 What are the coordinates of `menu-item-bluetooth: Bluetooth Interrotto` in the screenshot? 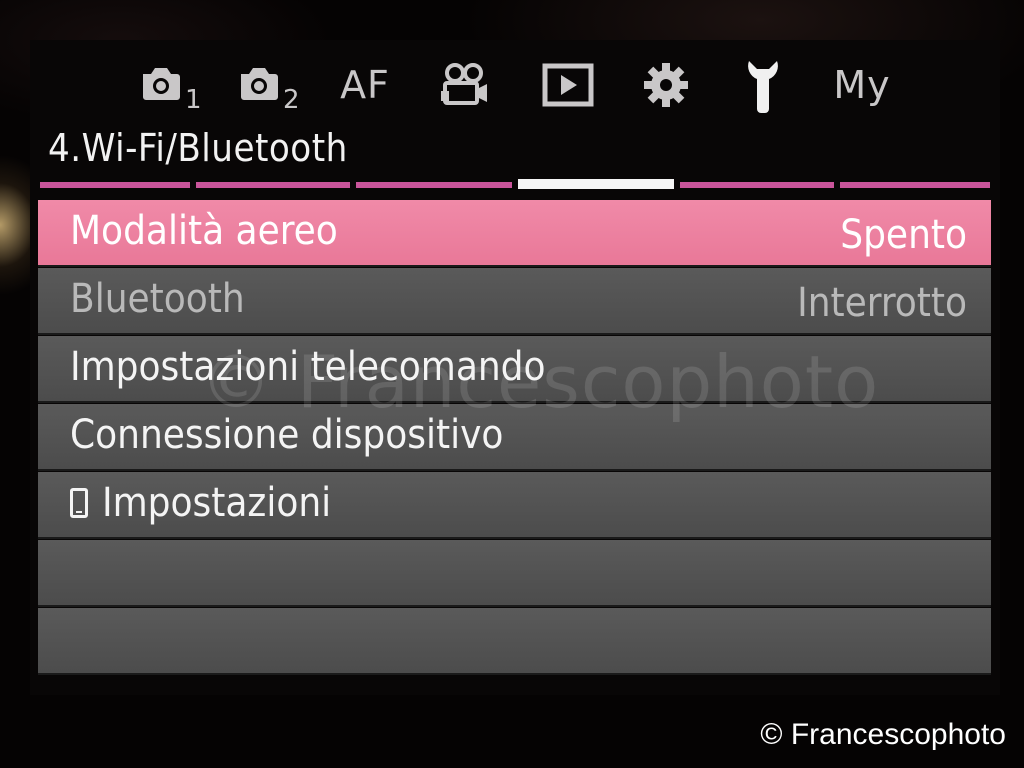 It's located at (514, 301).